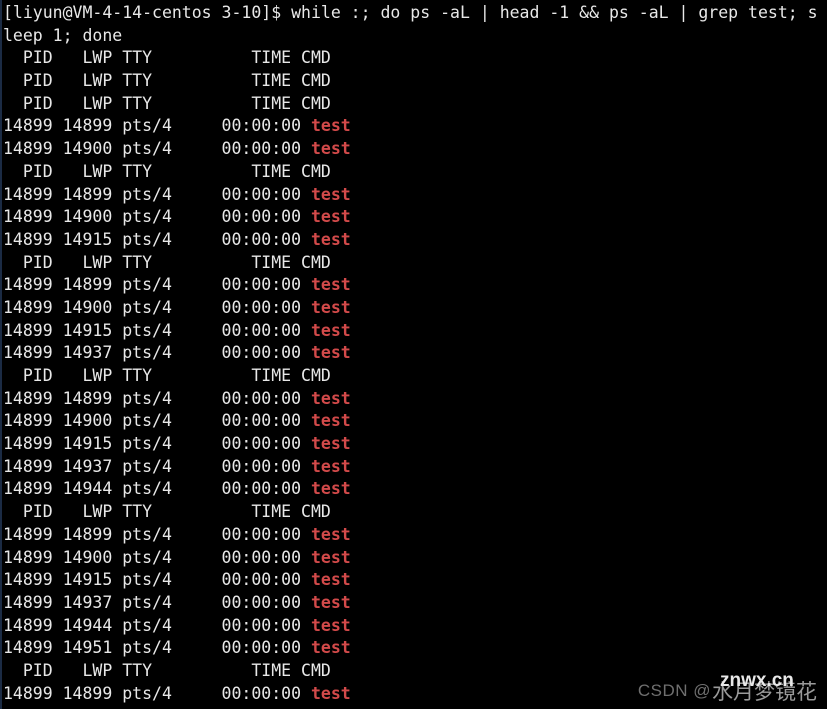 This screenshot has width=827, height=709. Describe the element at coordinates (63, 35) in the screenshot. I see `command-text-continued: leep 1; done` at that location.